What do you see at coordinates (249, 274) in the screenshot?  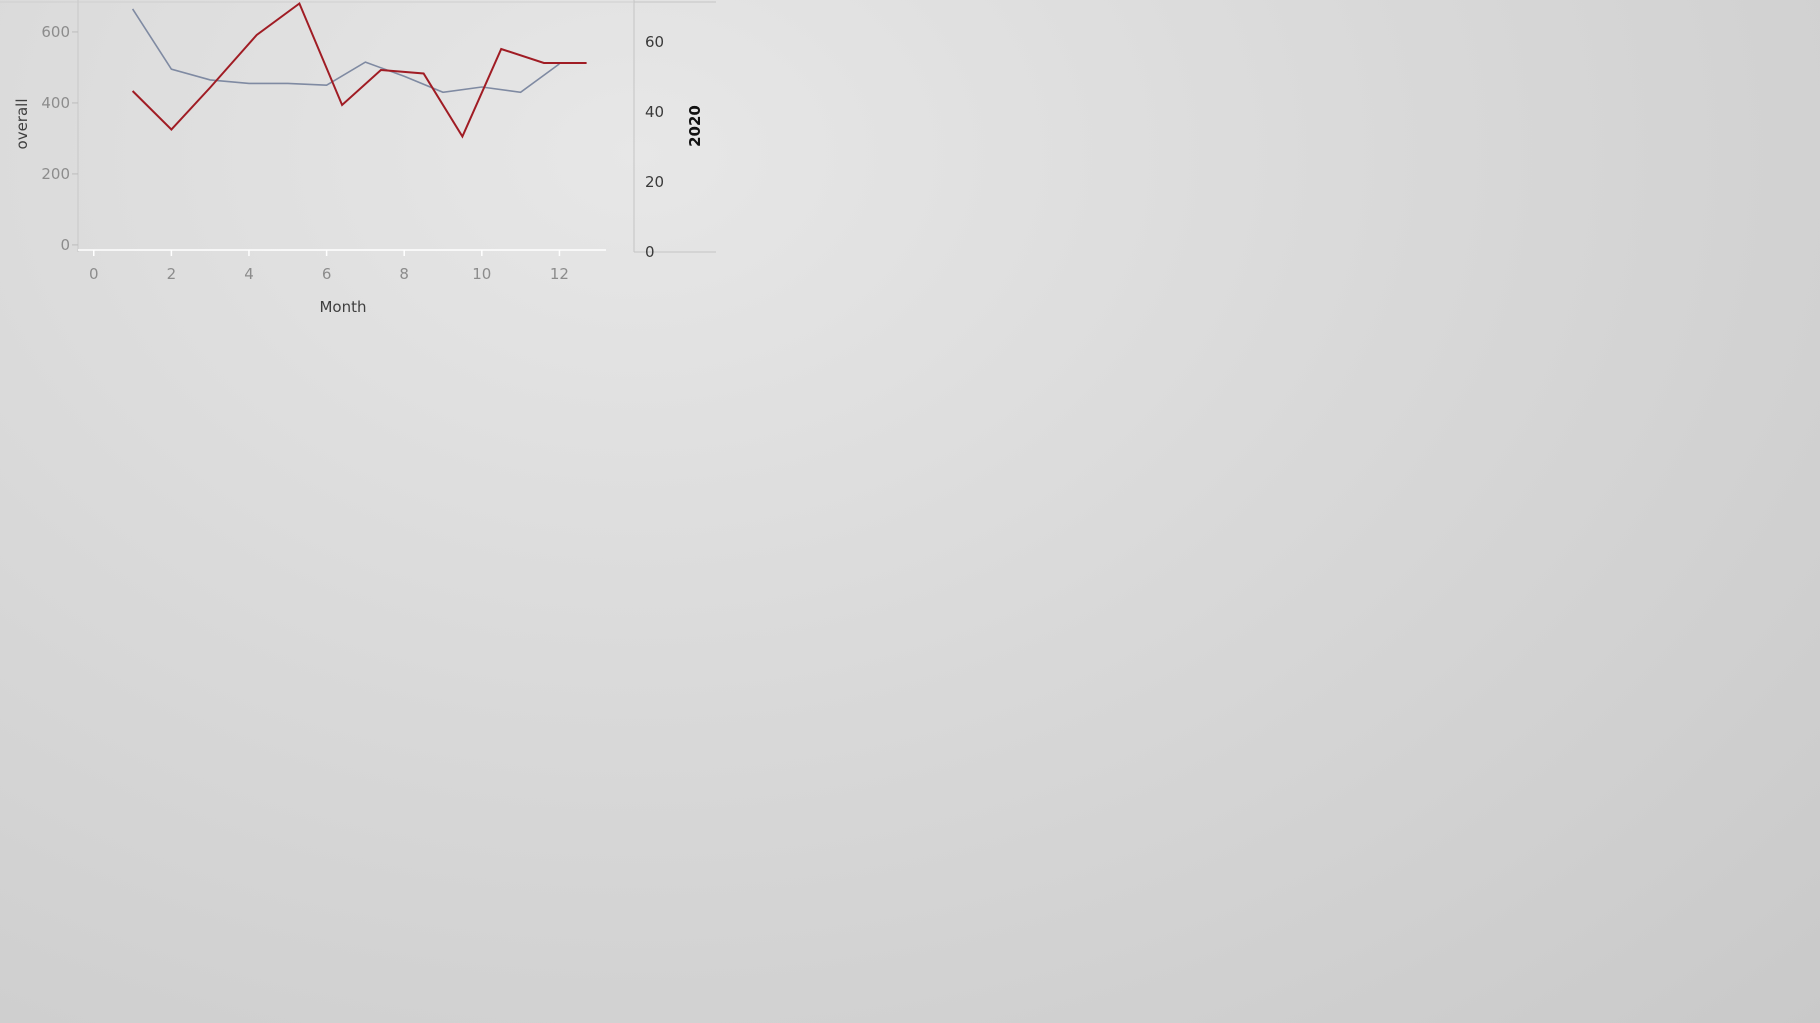 I see `x-tick-label: 4` at bounding box center [249, 274].